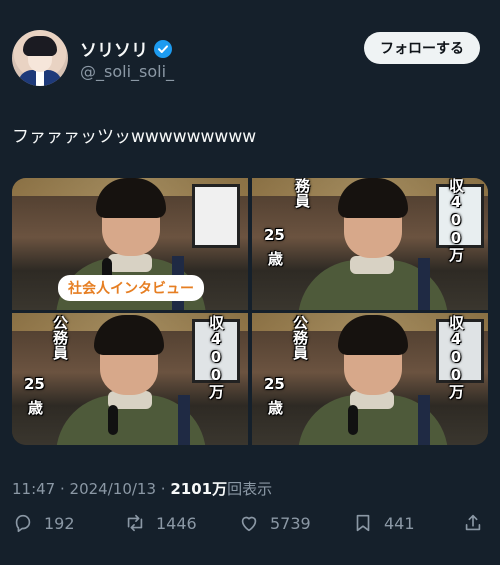 The height and width of the screenshot is (565, 500). What do you see at coordinates (246, 60) in the screenshot?
I see `tweet-header: ソリソリ @_soli_soli_ フォローする` at bounding box center [246, 60].